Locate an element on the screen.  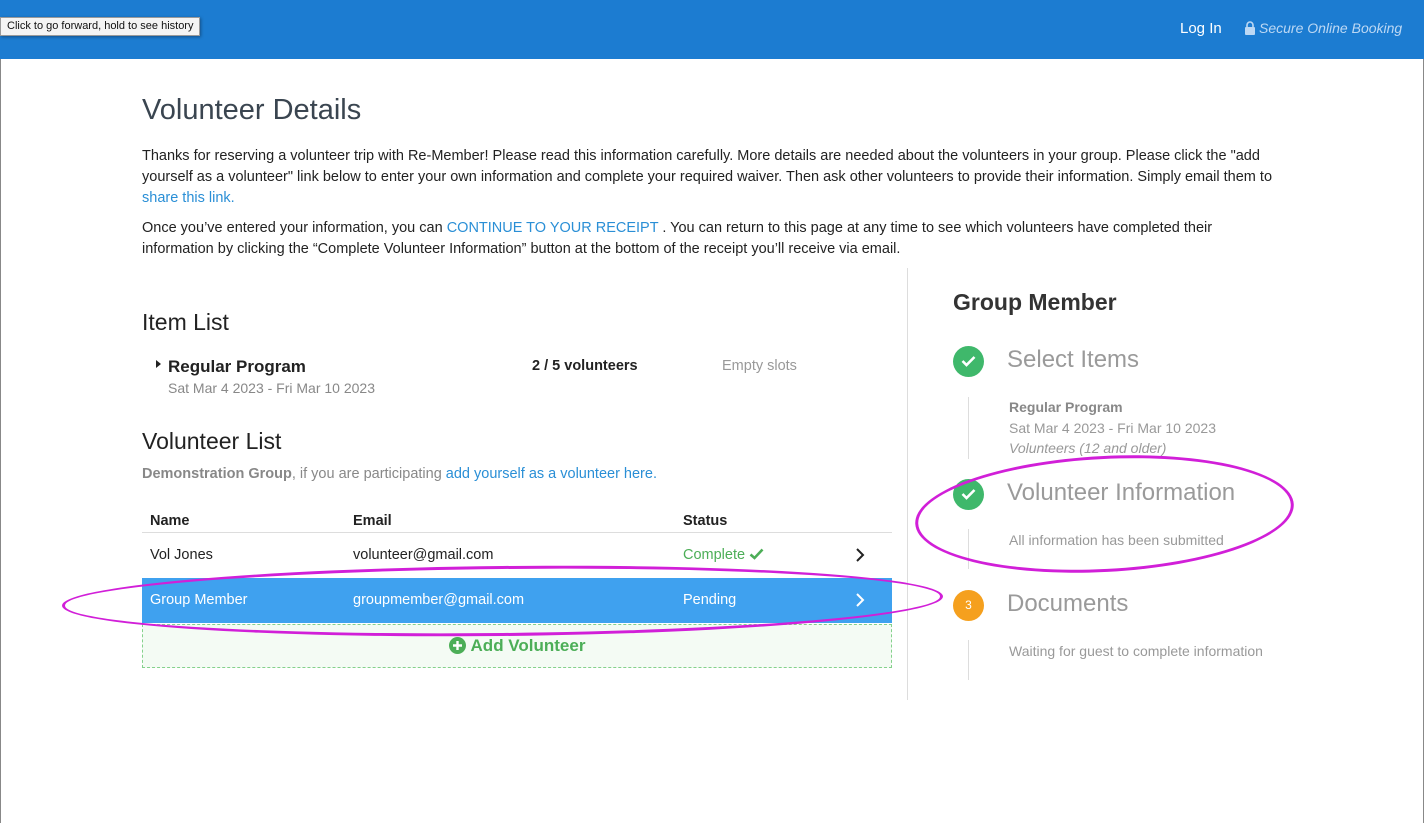
item-empty-slots: Empty slots is located at coordinates (759, 366).